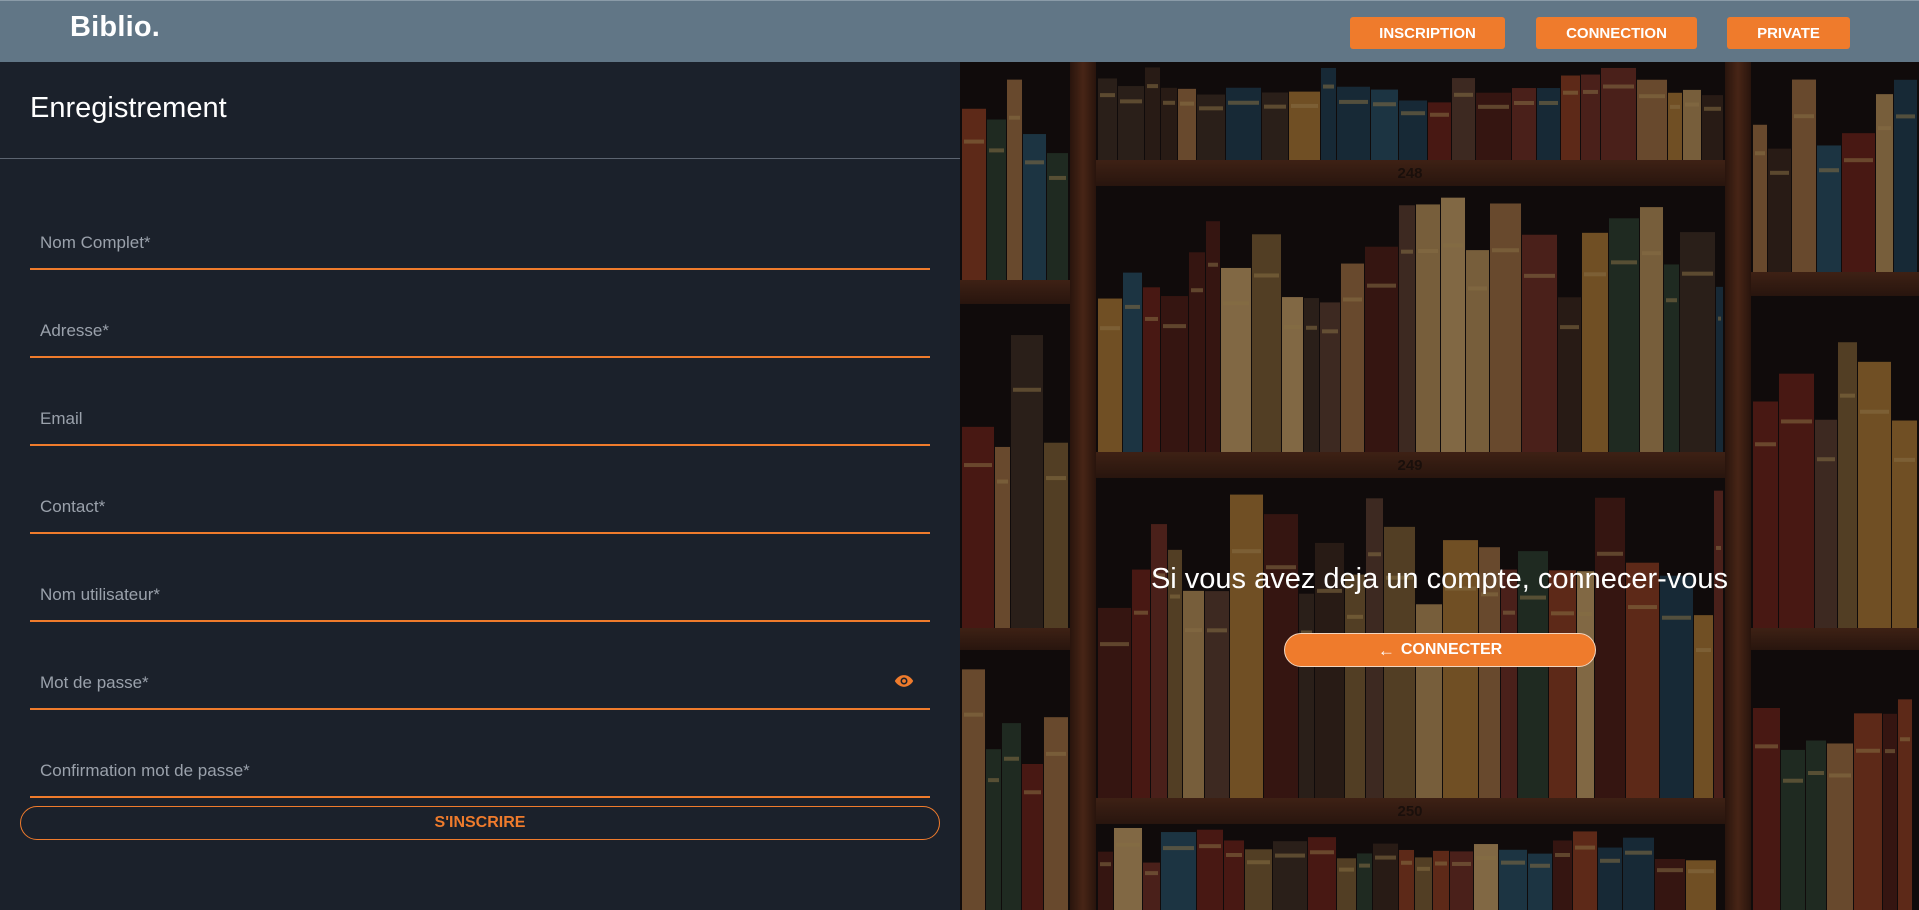 The width and height of the screenshot is (1919, 910). I want to click on connect-button-label: CONNECTER, so click(1451, 649).